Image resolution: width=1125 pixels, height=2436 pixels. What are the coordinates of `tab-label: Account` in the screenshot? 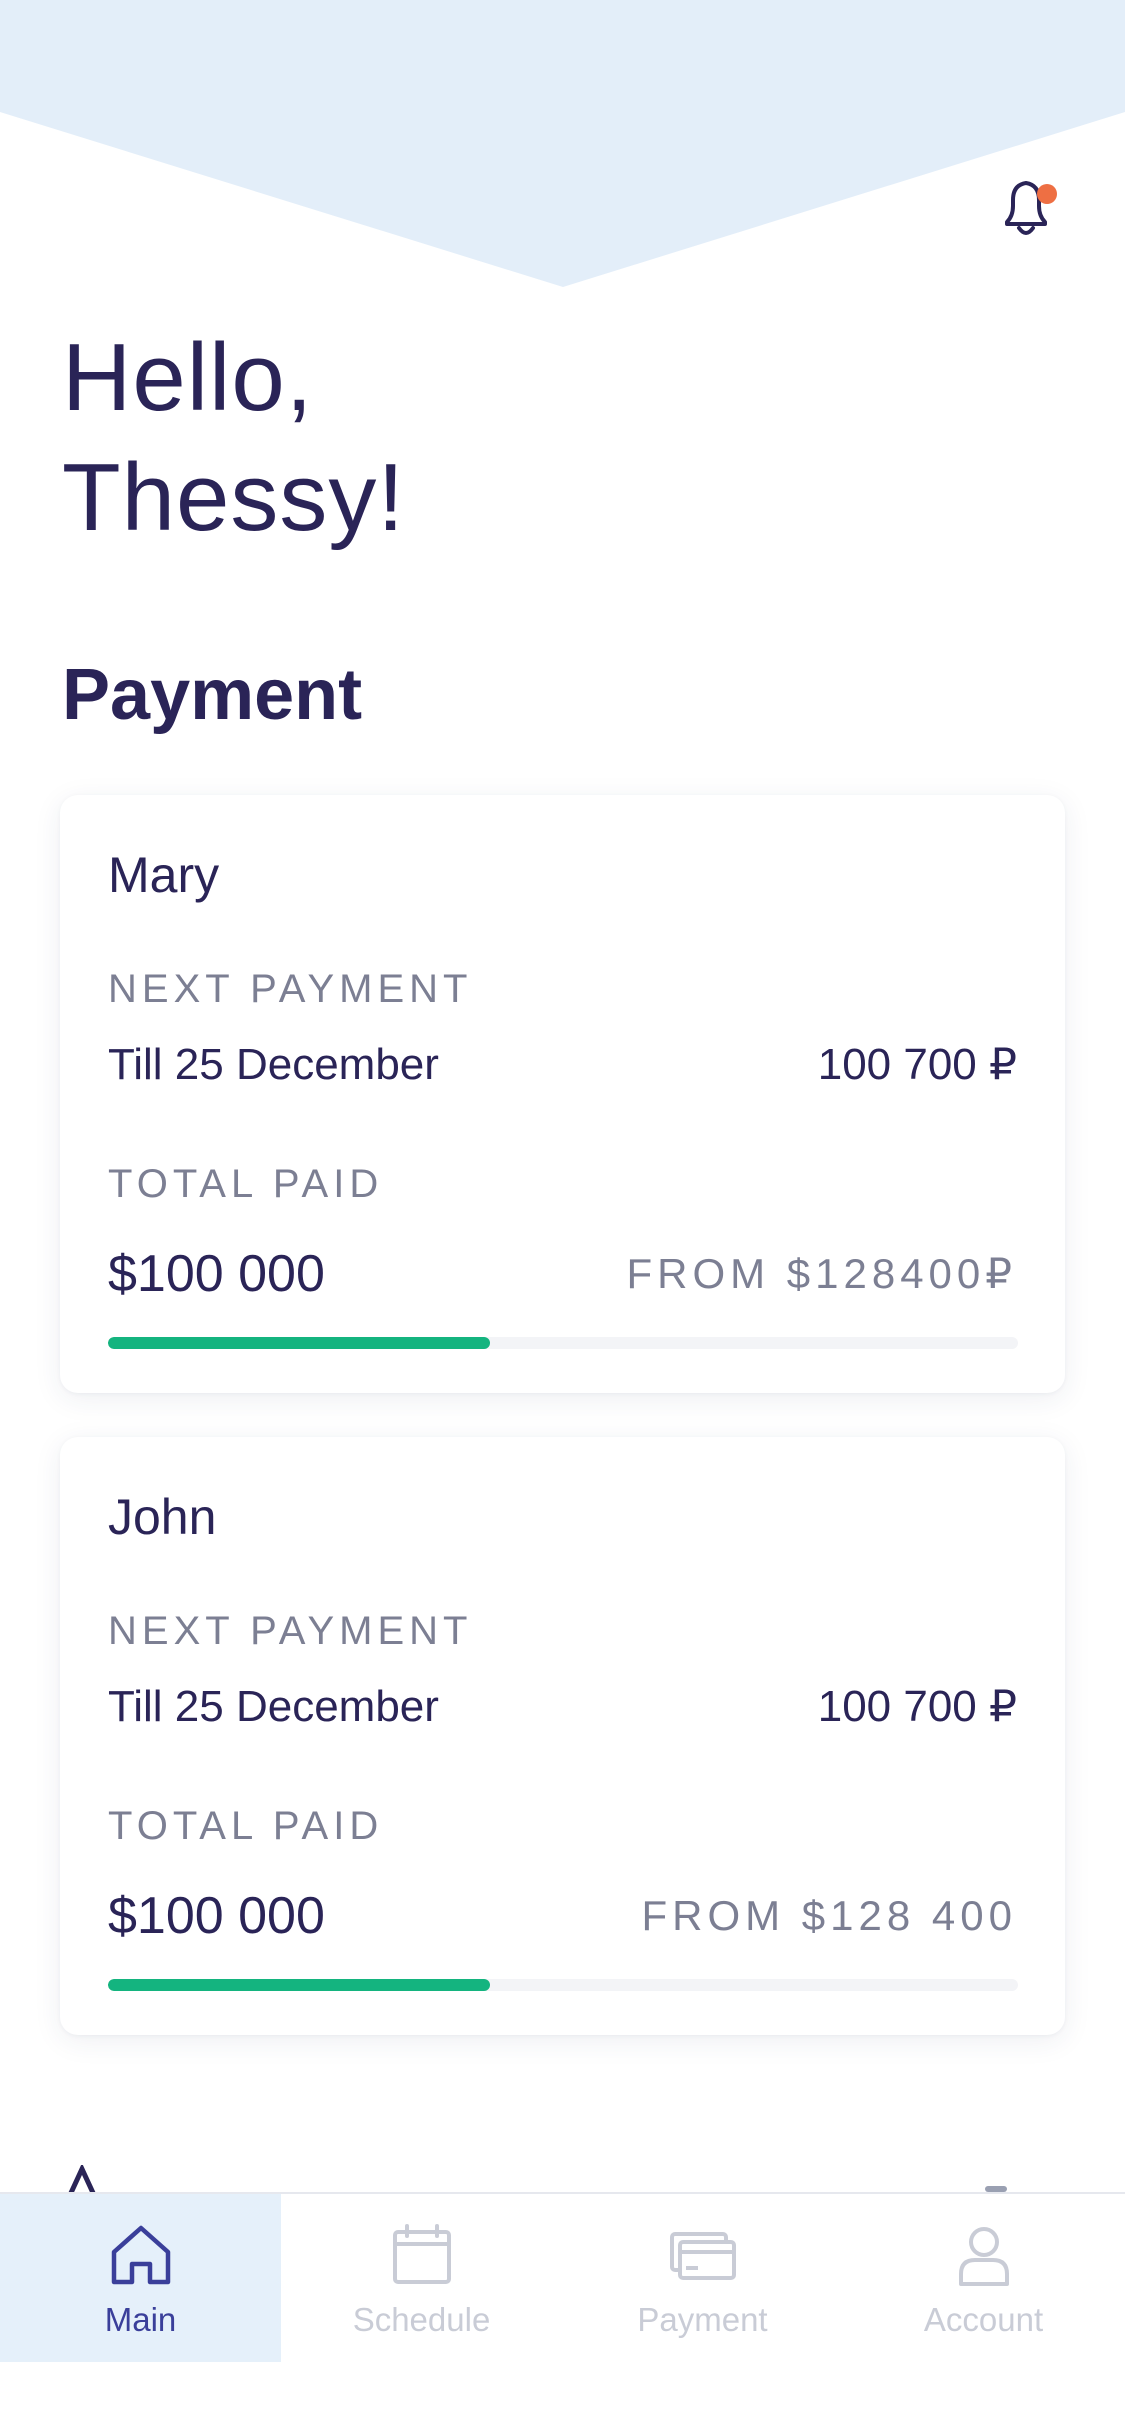 It's located at (983, 2319).